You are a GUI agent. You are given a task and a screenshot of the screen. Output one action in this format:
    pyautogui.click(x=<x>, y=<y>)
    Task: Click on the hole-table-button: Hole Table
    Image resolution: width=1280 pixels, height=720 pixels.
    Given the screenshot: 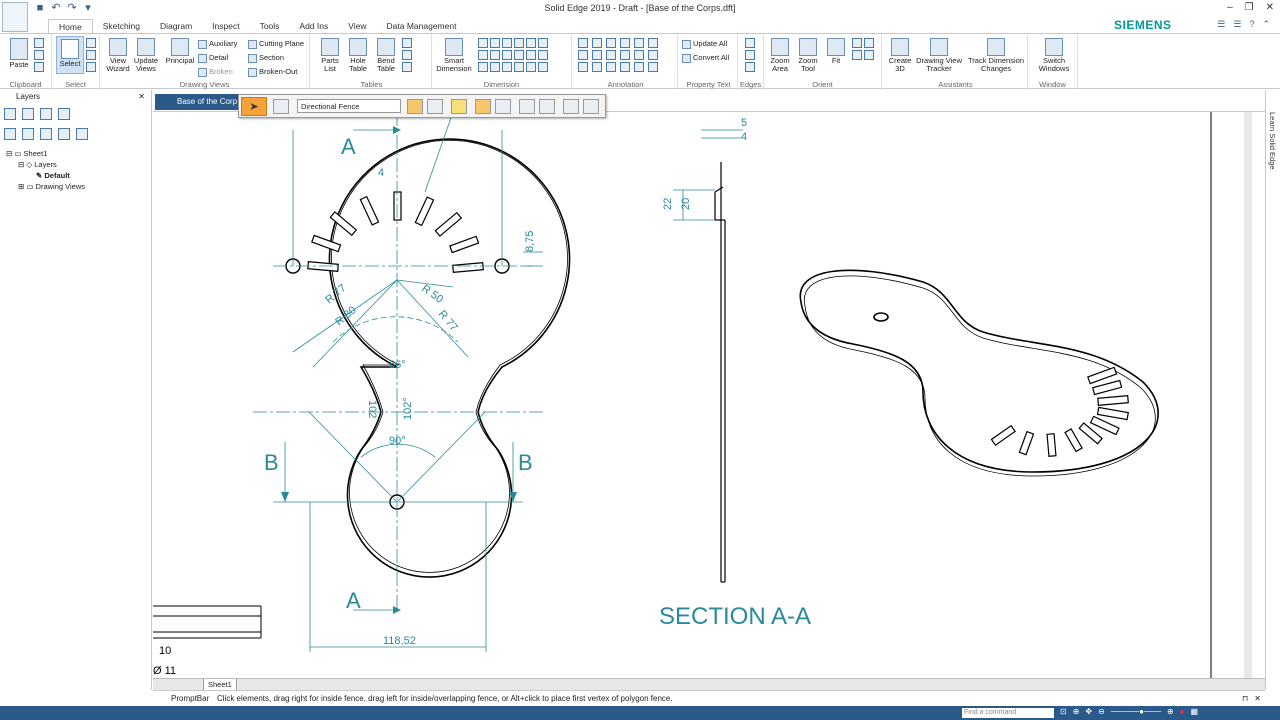 What is the action you would take?
    pyautogui.click(x=358, y=55)
    